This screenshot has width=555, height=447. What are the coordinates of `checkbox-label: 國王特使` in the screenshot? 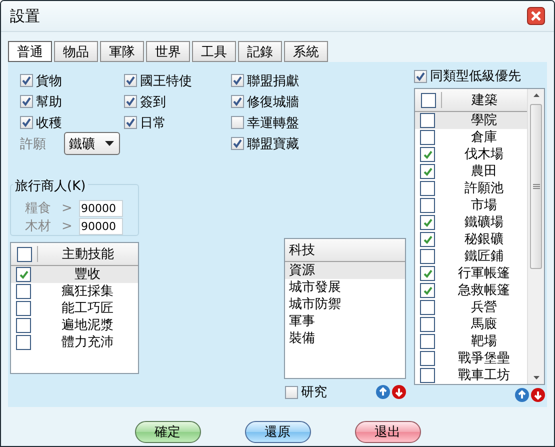 It's located at (166, 81).